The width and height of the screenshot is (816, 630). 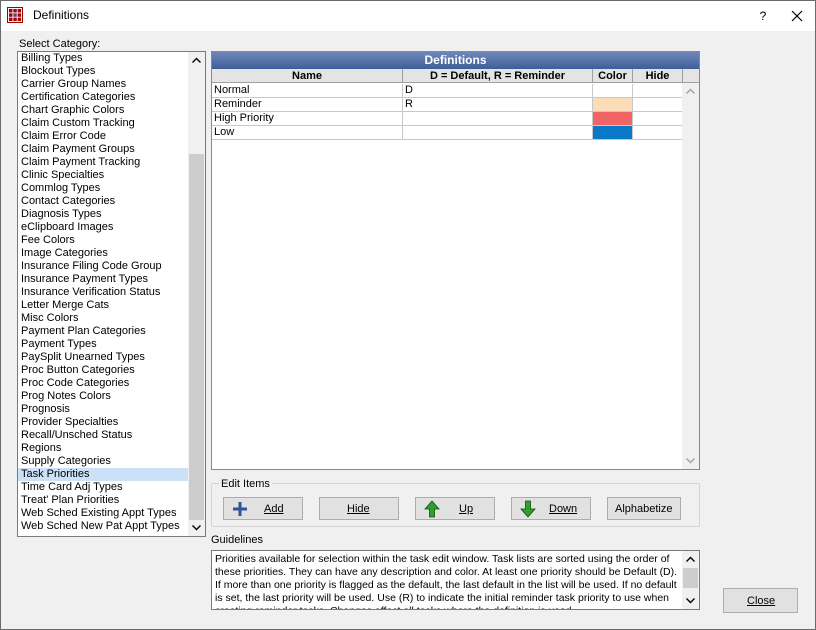 I want to click on alphabetize-label: Alphabetize, so click(x=644, y=509).